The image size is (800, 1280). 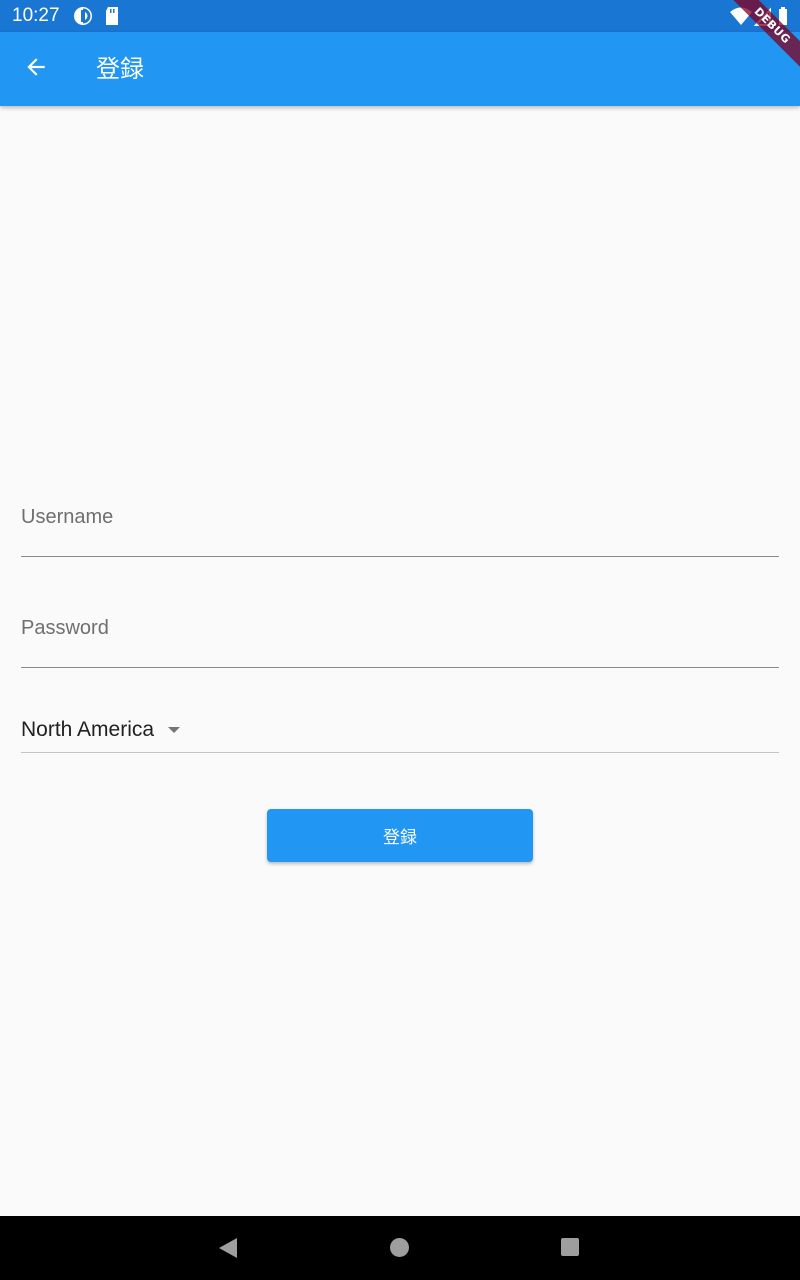 I want to click on dropdown-arrow-icon, so click(x=174, y=730).